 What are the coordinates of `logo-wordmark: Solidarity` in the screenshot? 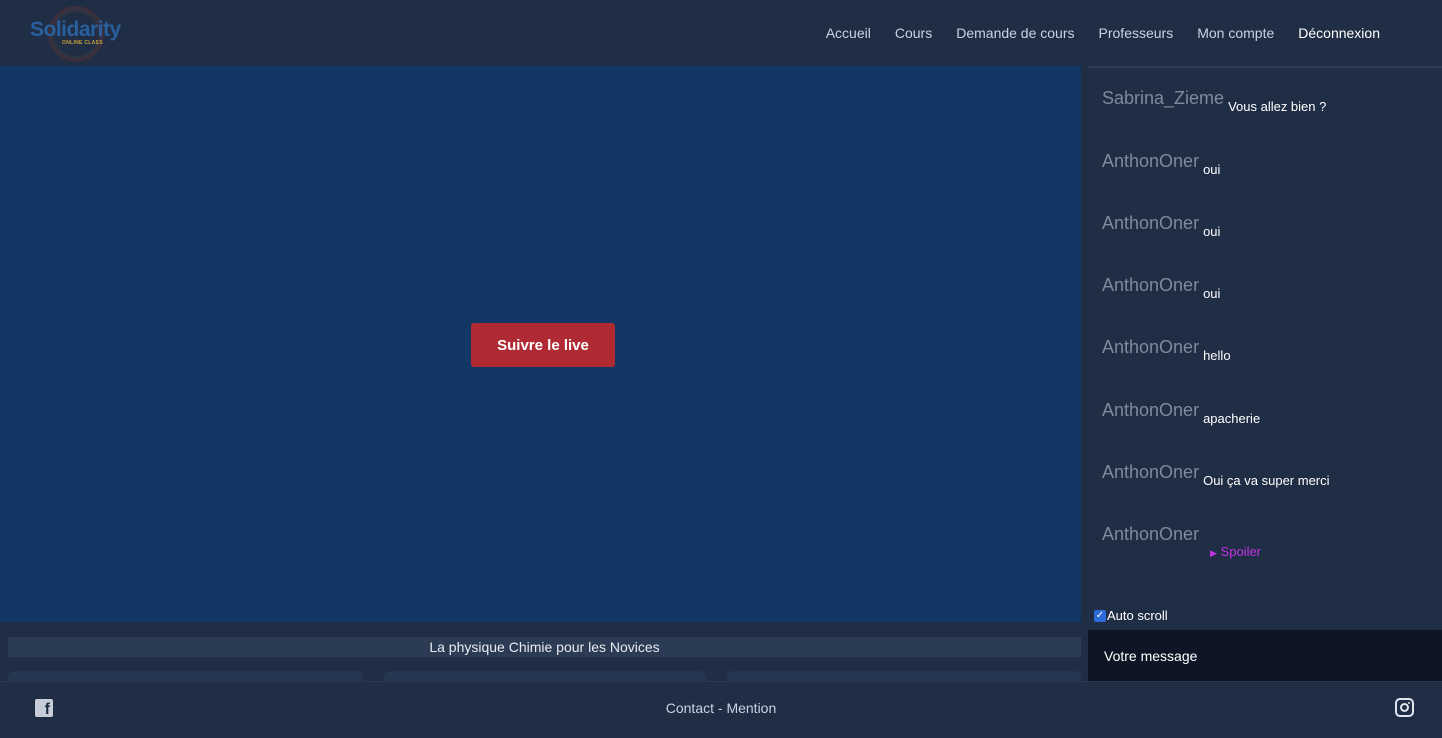 It's located at (75, 29).